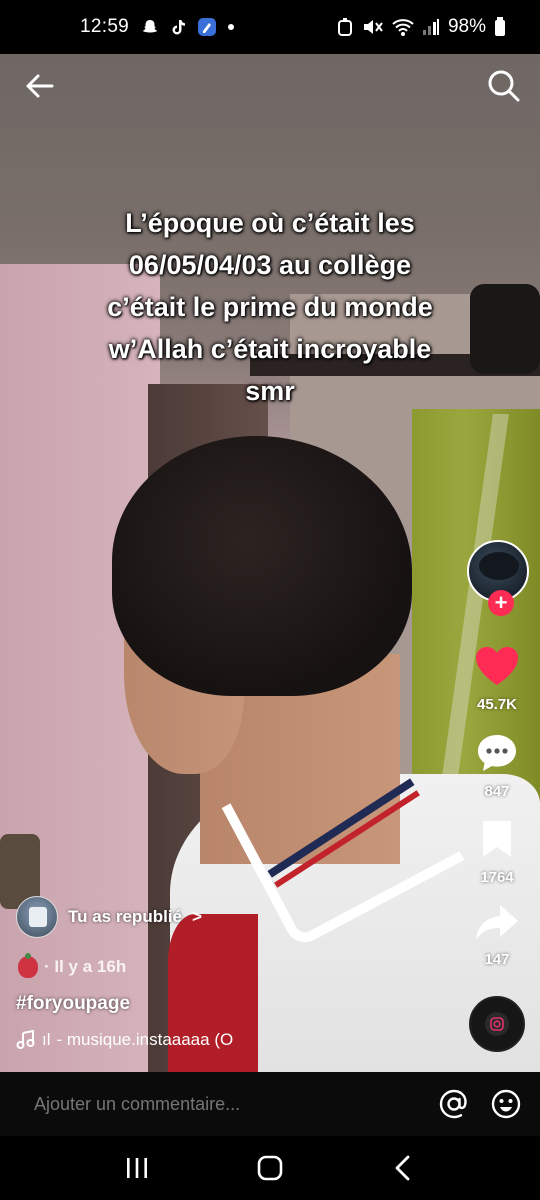 The height and width of the screenshot is (1200, 540). I want to click on home-button, so click(270, 1168).